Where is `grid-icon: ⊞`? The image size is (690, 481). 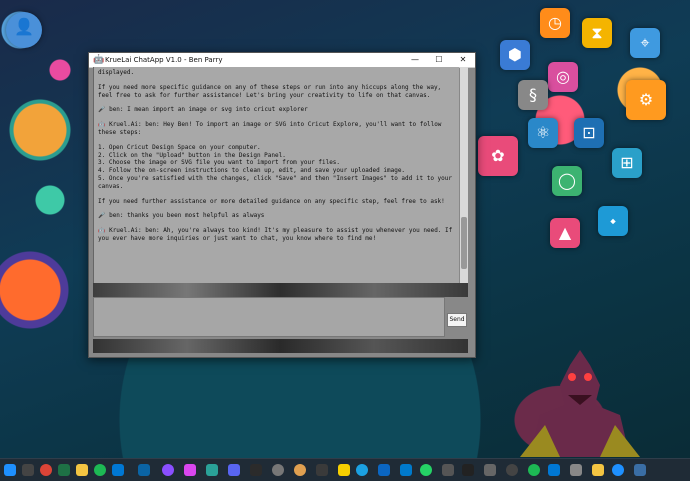
grid-icon: ⊞ is located at coordinates (627, 163).